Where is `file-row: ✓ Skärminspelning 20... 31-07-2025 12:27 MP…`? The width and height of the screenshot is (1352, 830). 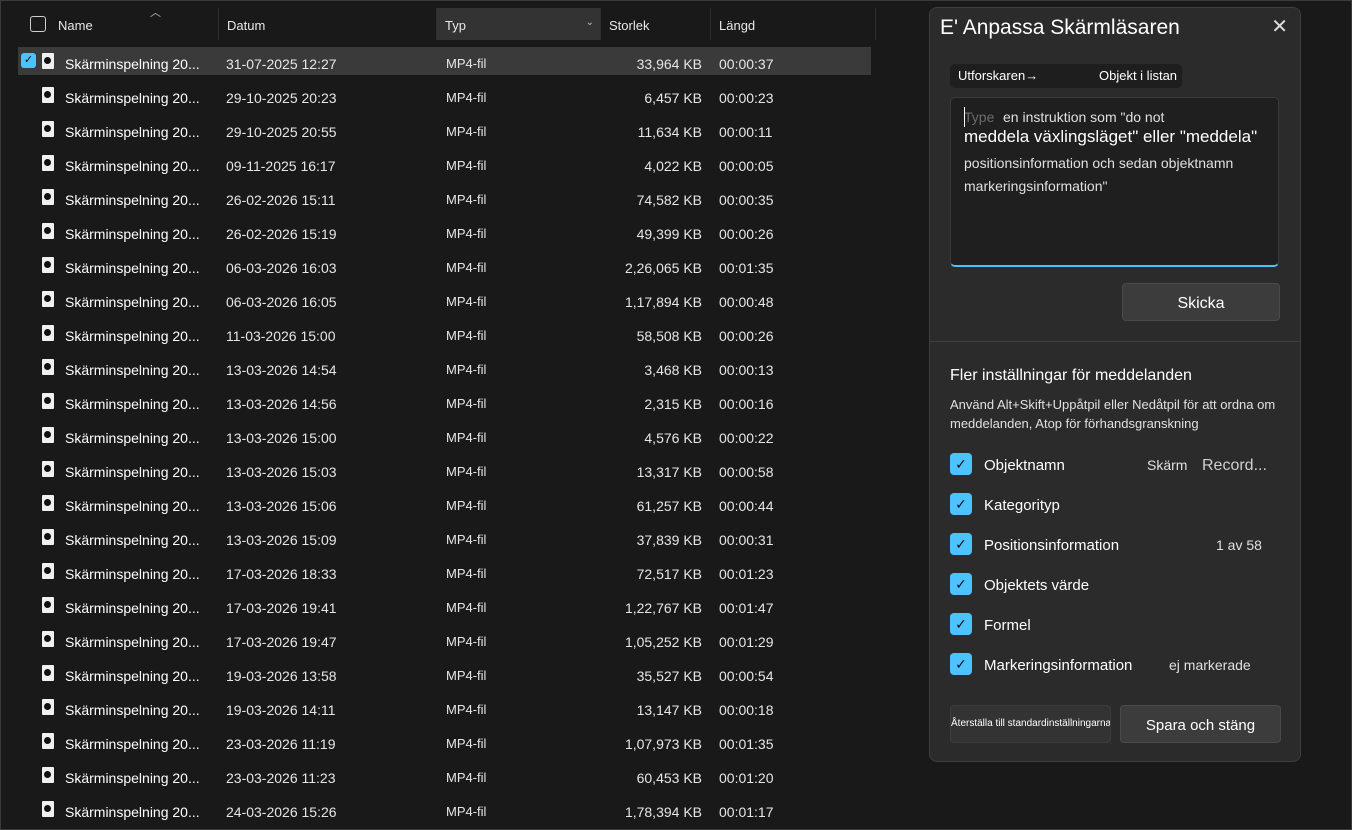 file-row: ✓ Skärminspelning 20... 31-07-2025 12:27 MP… is located at coordinates (444, 61).